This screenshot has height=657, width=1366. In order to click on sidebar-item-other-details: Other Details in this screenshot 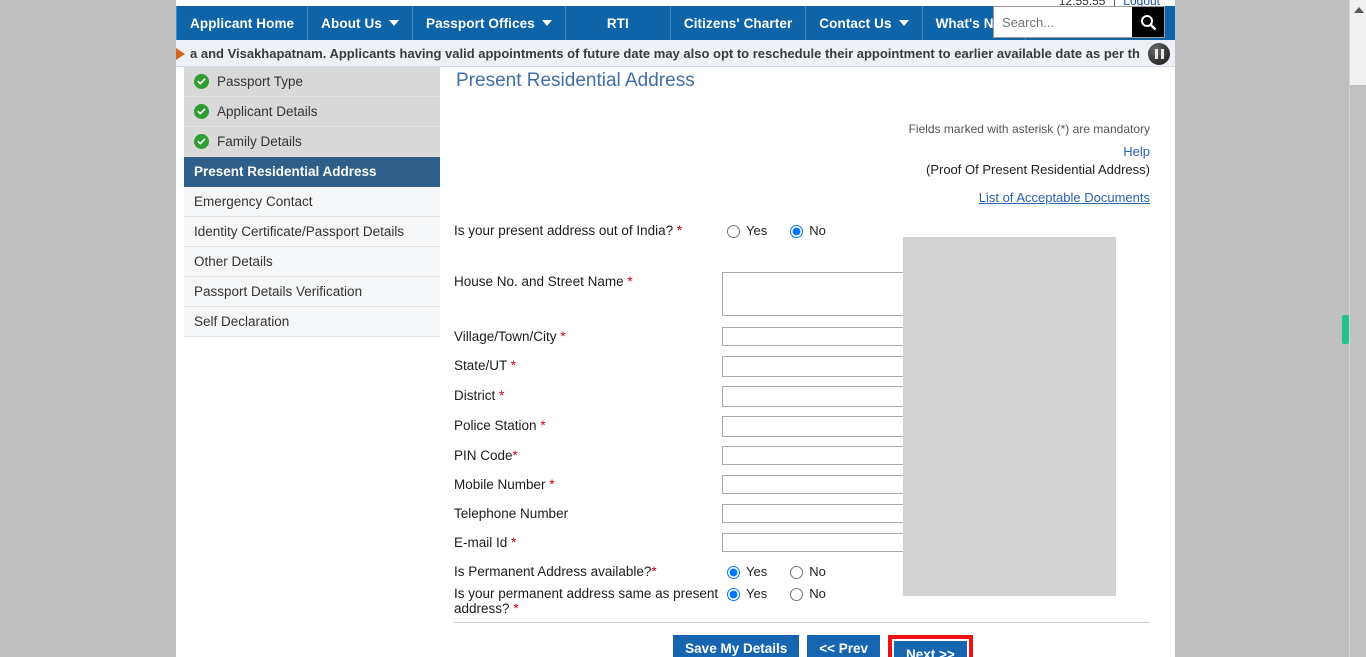, I will do `click(312, 262)`.